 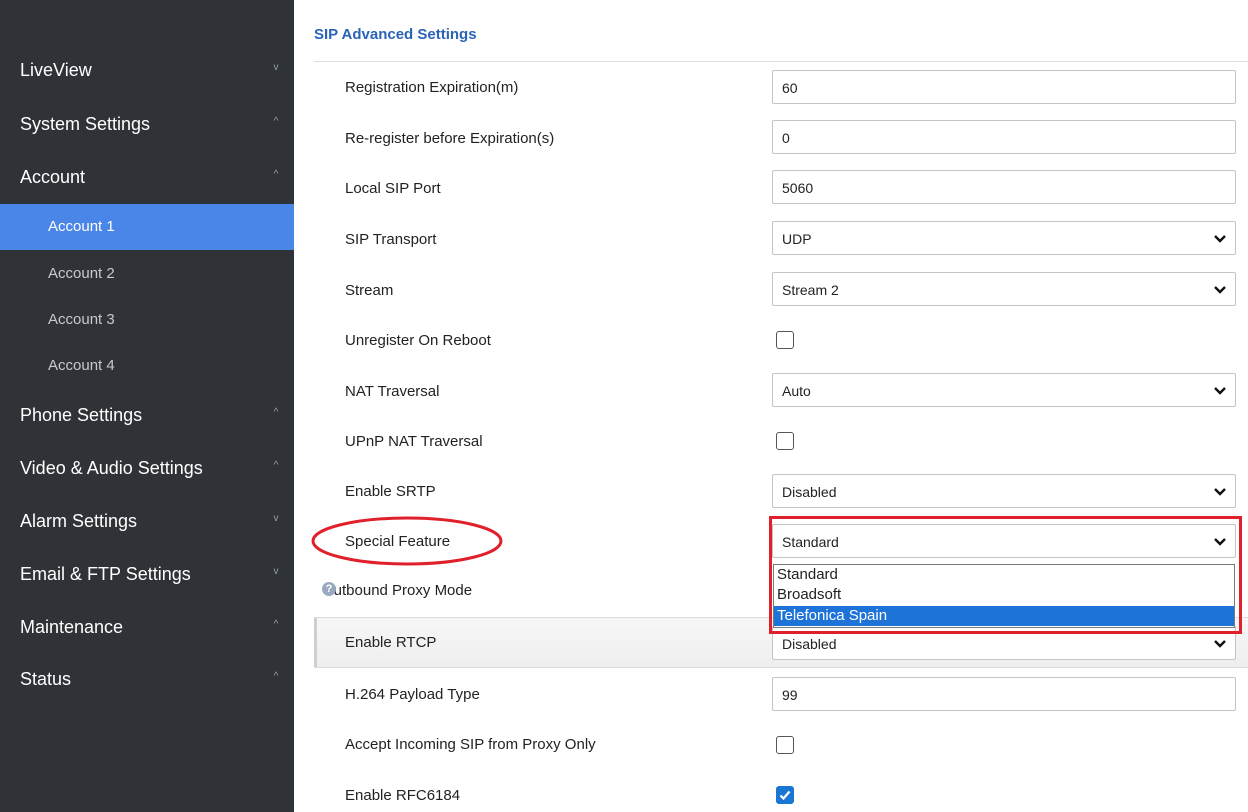 What do you see at coordinates (46, 679) in the screenshot?
I see `sidebar-item-label: Status` at bounding box center [46, 679].